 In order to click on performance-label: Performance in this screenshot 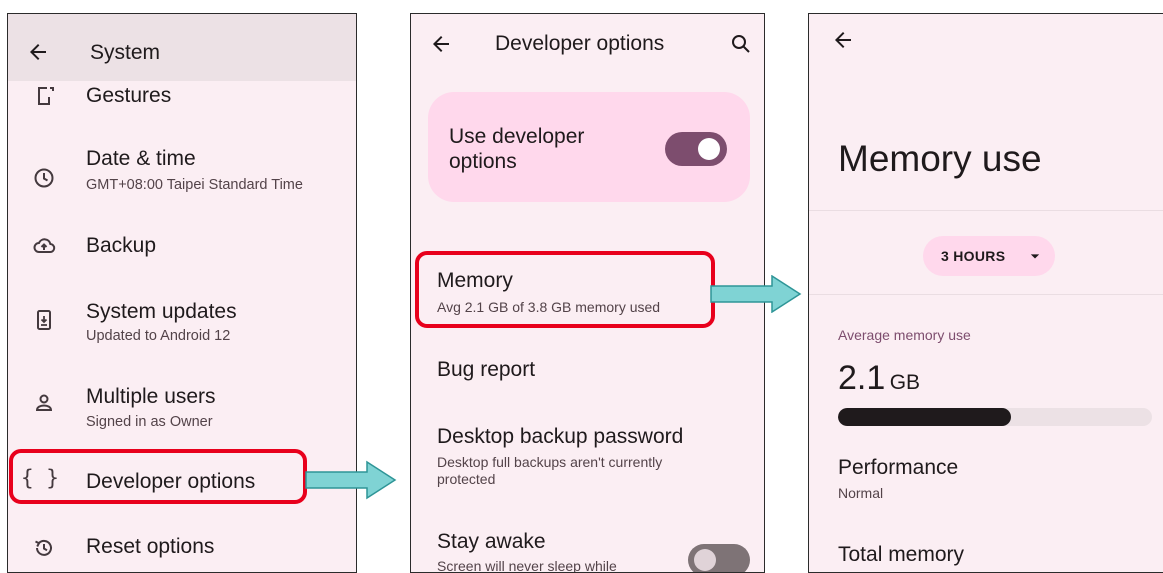, I will do `click(898, 467)`.